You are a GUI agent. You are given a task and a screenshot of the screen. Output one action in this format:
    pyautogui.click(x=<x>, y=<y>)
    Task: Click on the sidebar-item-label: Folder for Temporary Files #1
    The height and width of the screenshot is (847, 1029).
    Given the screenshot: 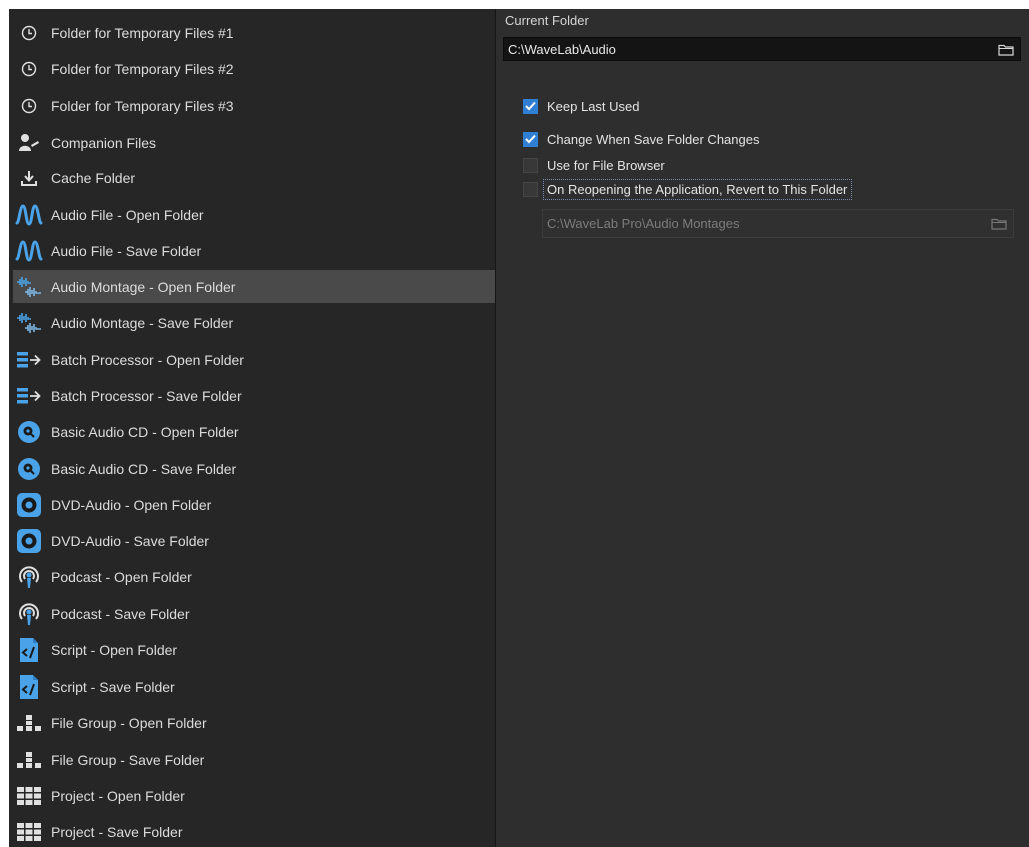 What is the action you would take?
    pyautogui.click(x=142, y=32)
    